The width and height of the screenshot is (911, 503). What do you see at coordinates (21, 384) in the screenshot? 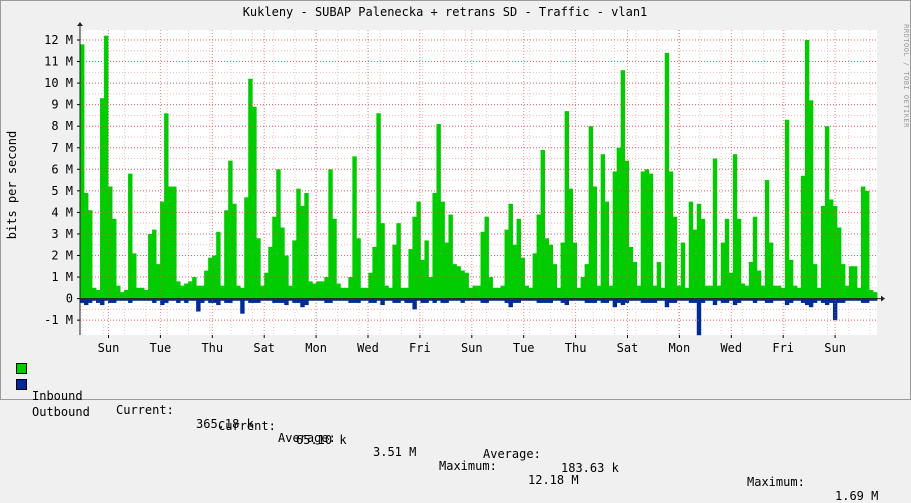
I see `outbound-swatch` at bounding box center [21, 384].